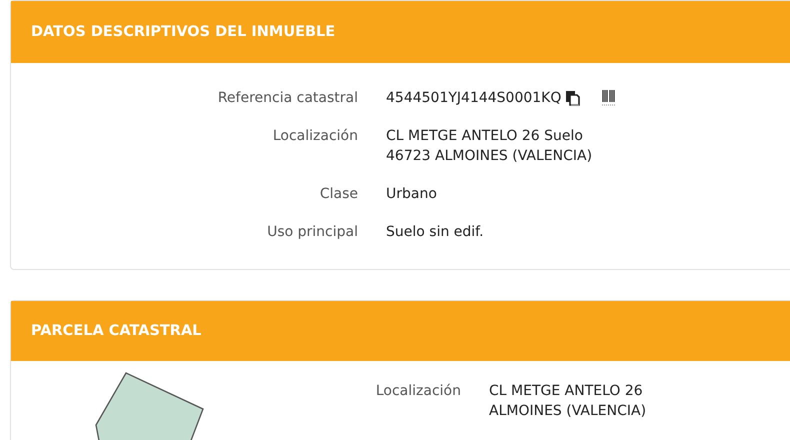 This screenshot has width=790, height=440. I want to click on field-value: CL METGE ANTELO 26 Suelo, so click(484, 136).